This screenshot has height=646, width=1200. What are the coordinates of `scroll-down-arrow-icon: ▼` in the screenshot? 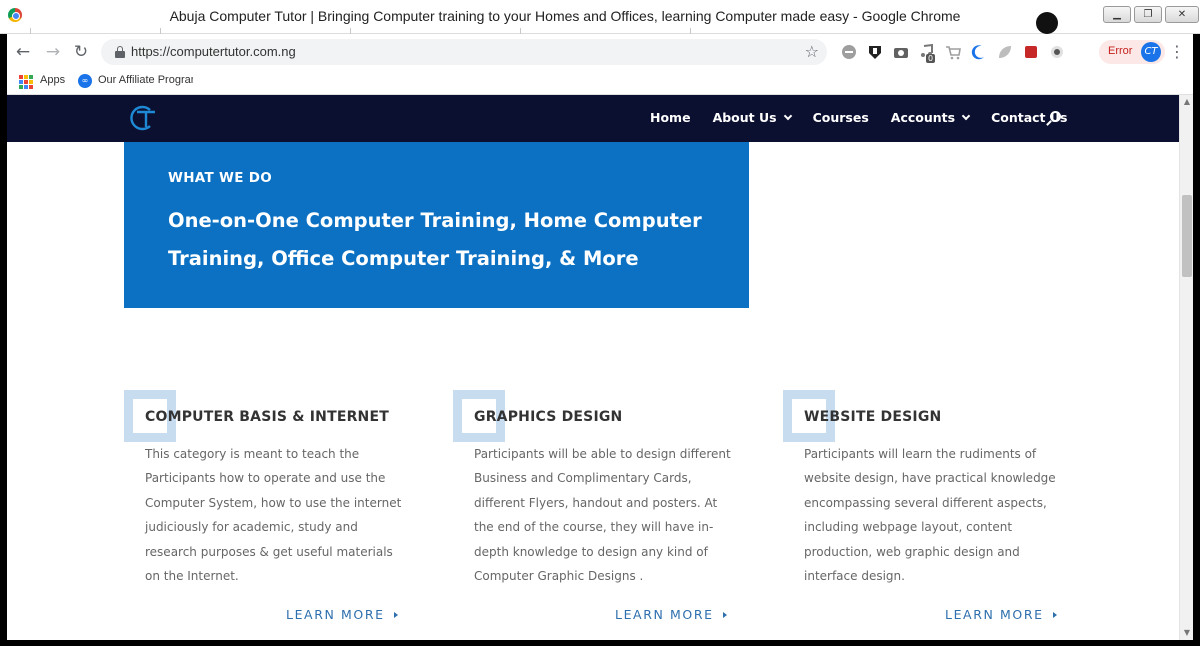 It's located at (1186, 633).